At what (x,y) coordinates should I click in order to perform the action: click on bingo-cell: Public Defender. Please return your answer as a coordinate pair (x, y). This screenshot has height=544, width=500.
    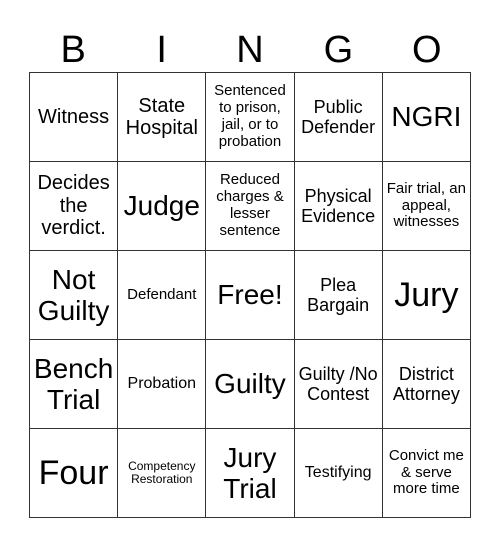
    Looking at the image, I should click on (338, 117).